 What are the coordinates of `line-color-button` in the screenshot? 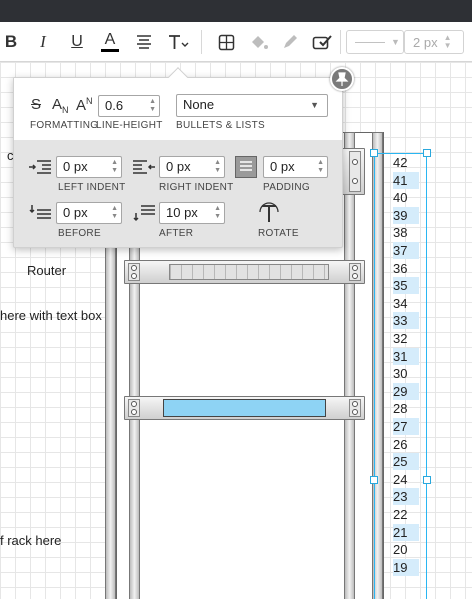 It's located at (290, 42).